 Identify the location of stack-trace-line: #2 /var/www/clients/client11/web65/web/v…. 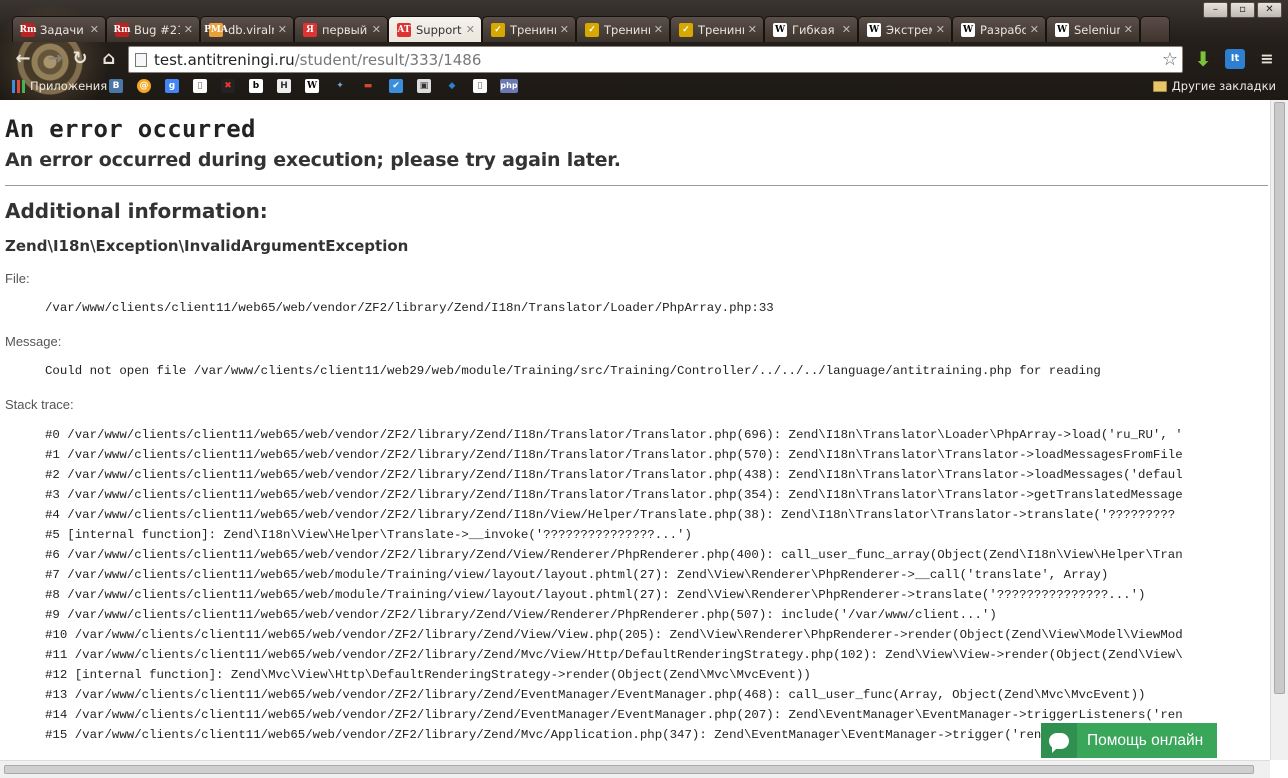
(614, 475).